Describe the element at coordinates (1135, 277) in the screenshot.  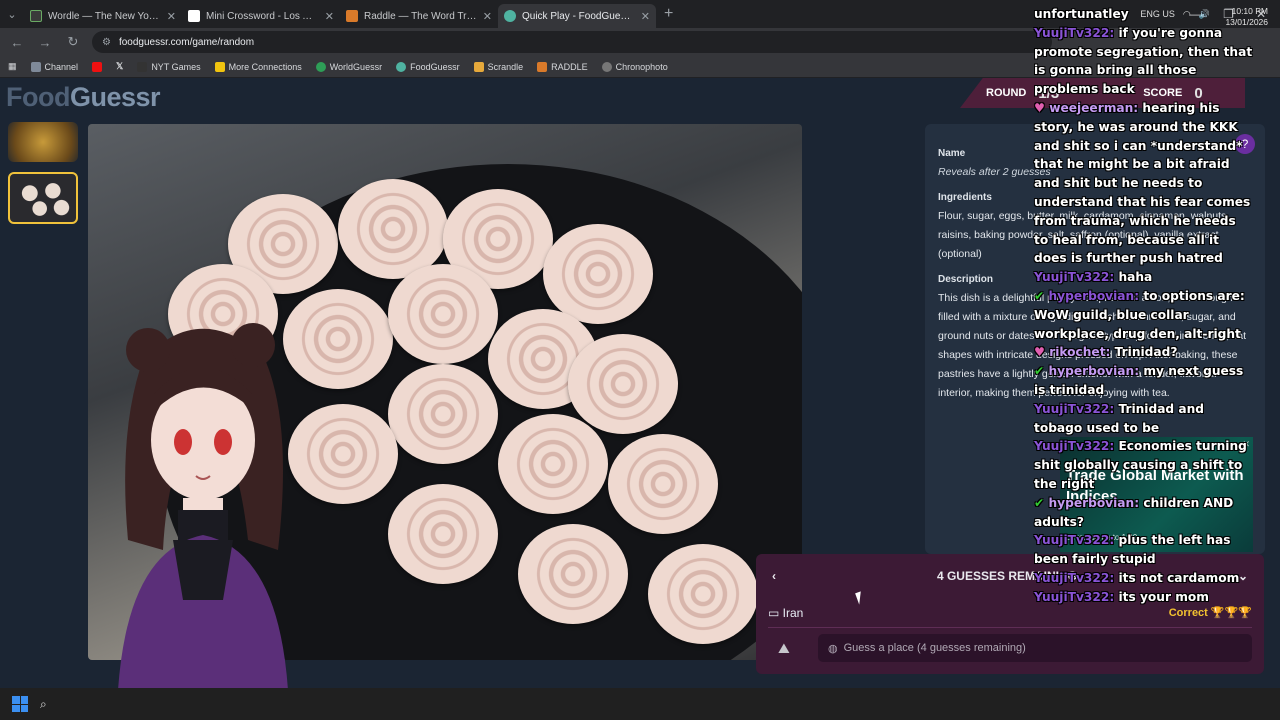
I see `chat-text: haha` at that location.